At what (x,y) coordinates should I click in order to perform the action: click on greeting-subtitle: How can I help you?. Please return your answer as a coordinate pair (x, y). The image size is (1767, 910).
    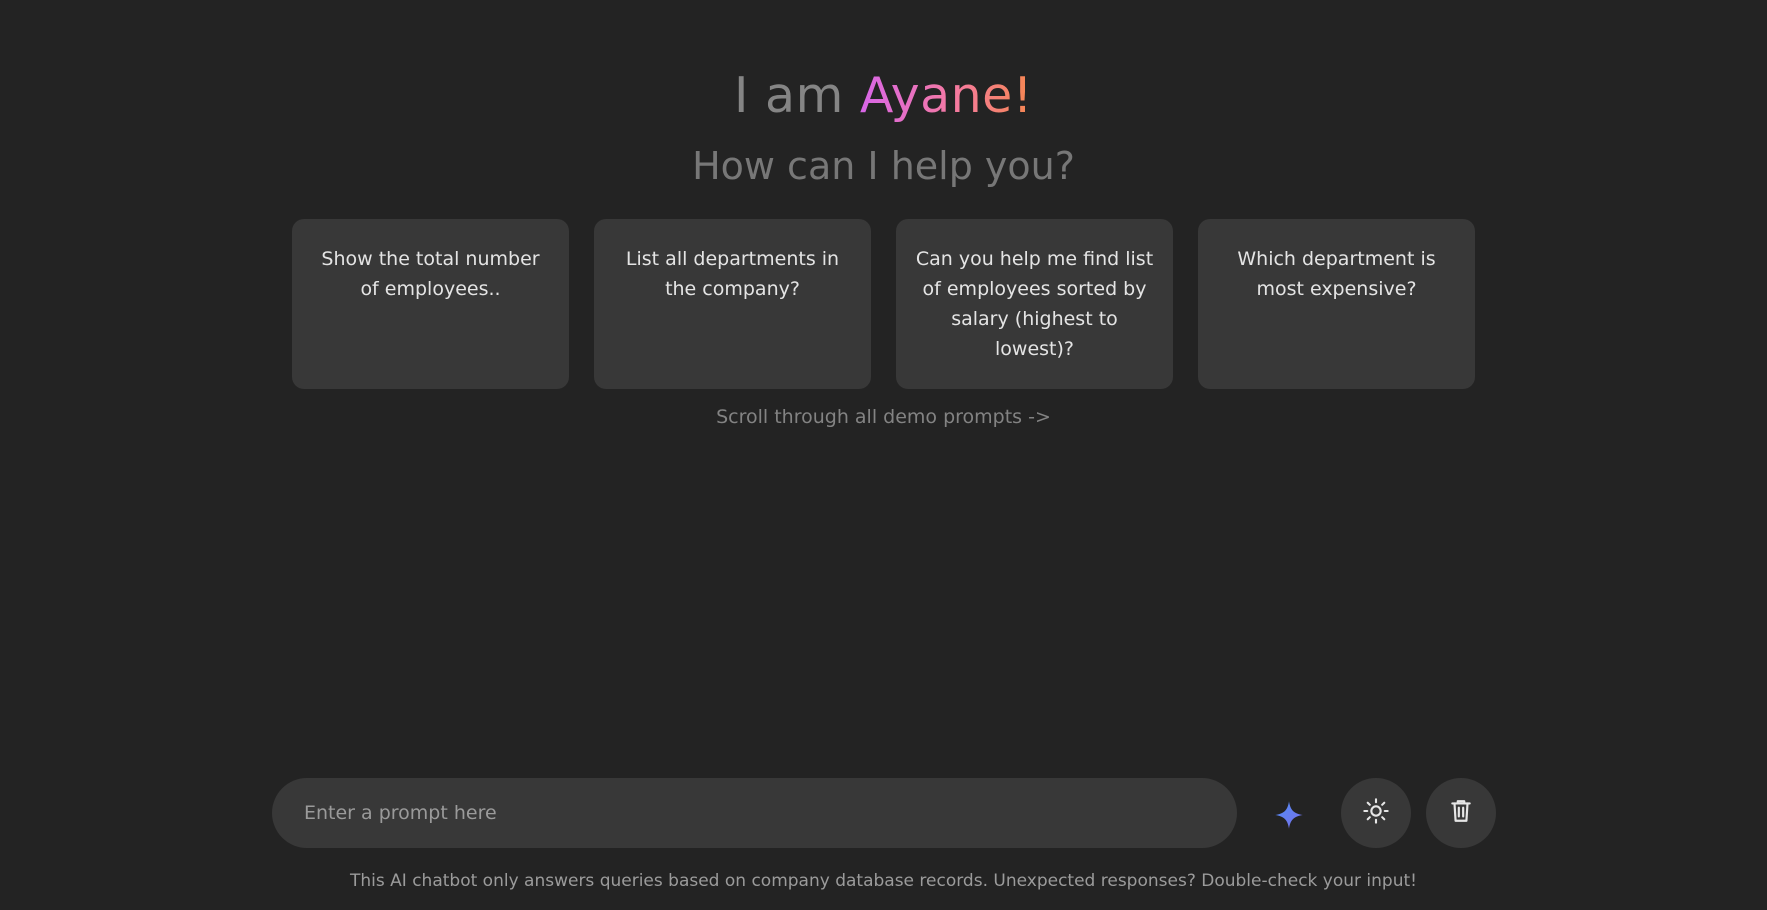
    Looking at the image, I should click on (883, 166).